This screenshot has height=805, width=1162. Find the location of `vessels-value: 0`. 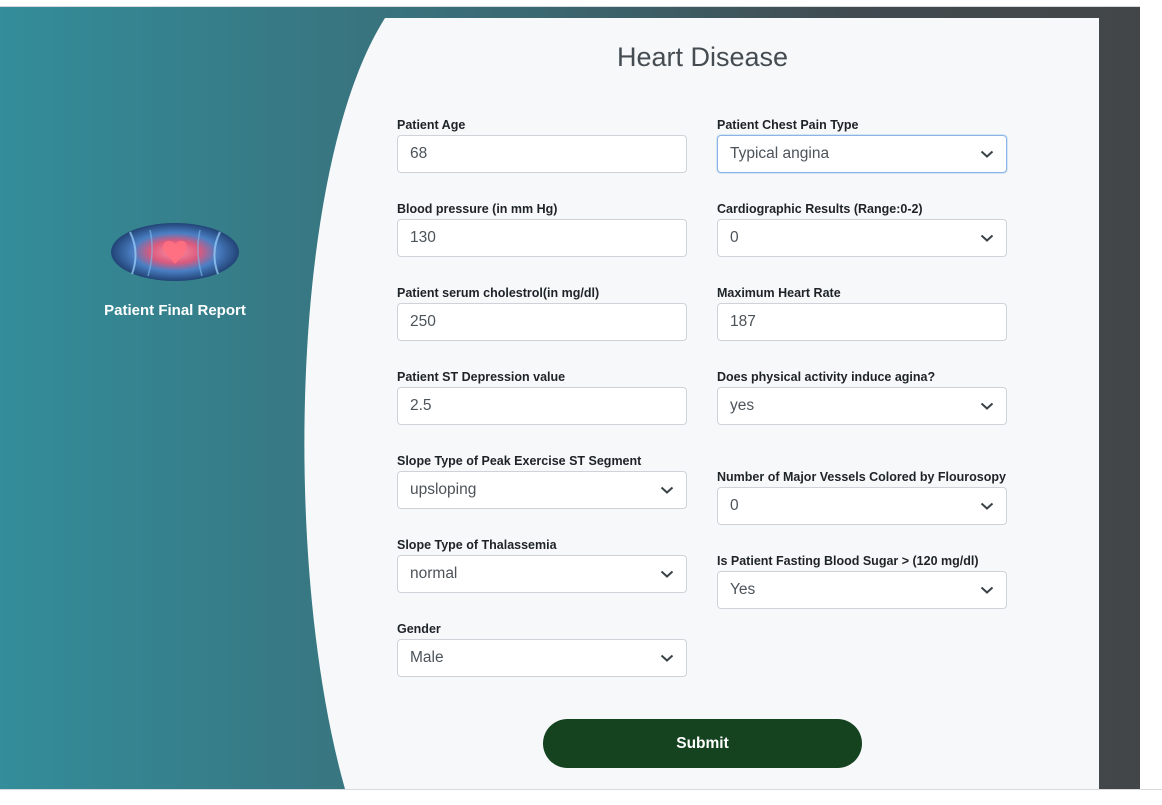

vessels-value: 0 is located at coordinates (734, 505).